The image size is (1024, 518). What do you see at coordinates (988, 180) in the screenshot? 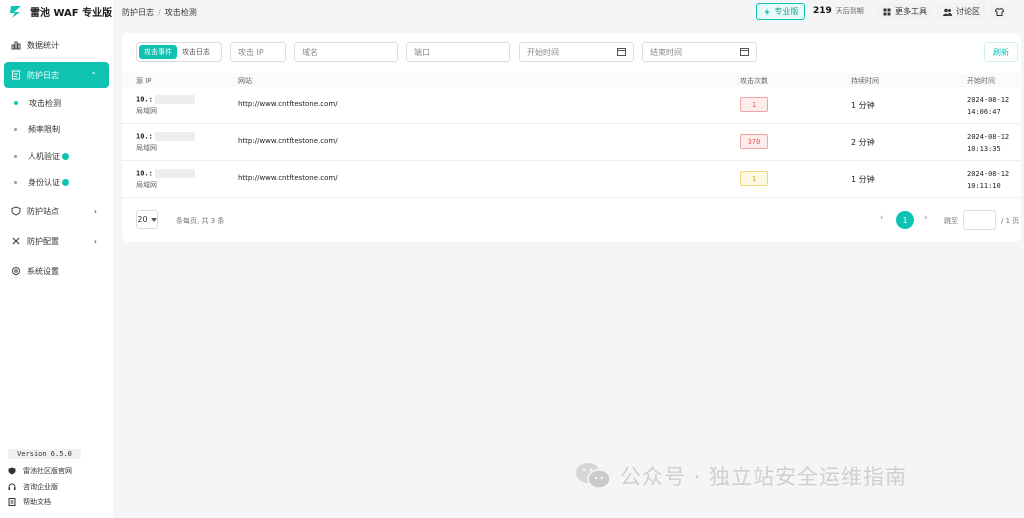
I see `start-time: 2024-08-12 10:11:10` at bounding box center [988, 180].